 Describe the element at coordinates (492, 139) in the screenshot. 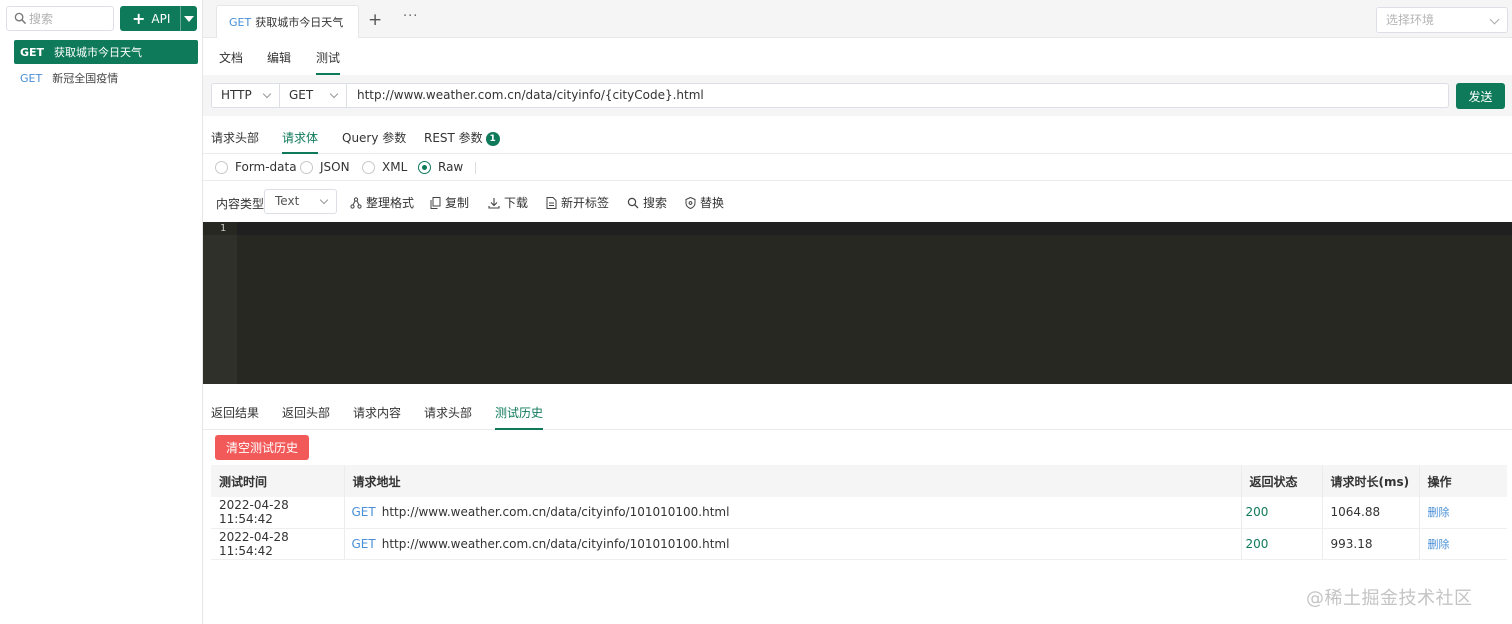

I see `rest-params-count-badge: 1` at that location.